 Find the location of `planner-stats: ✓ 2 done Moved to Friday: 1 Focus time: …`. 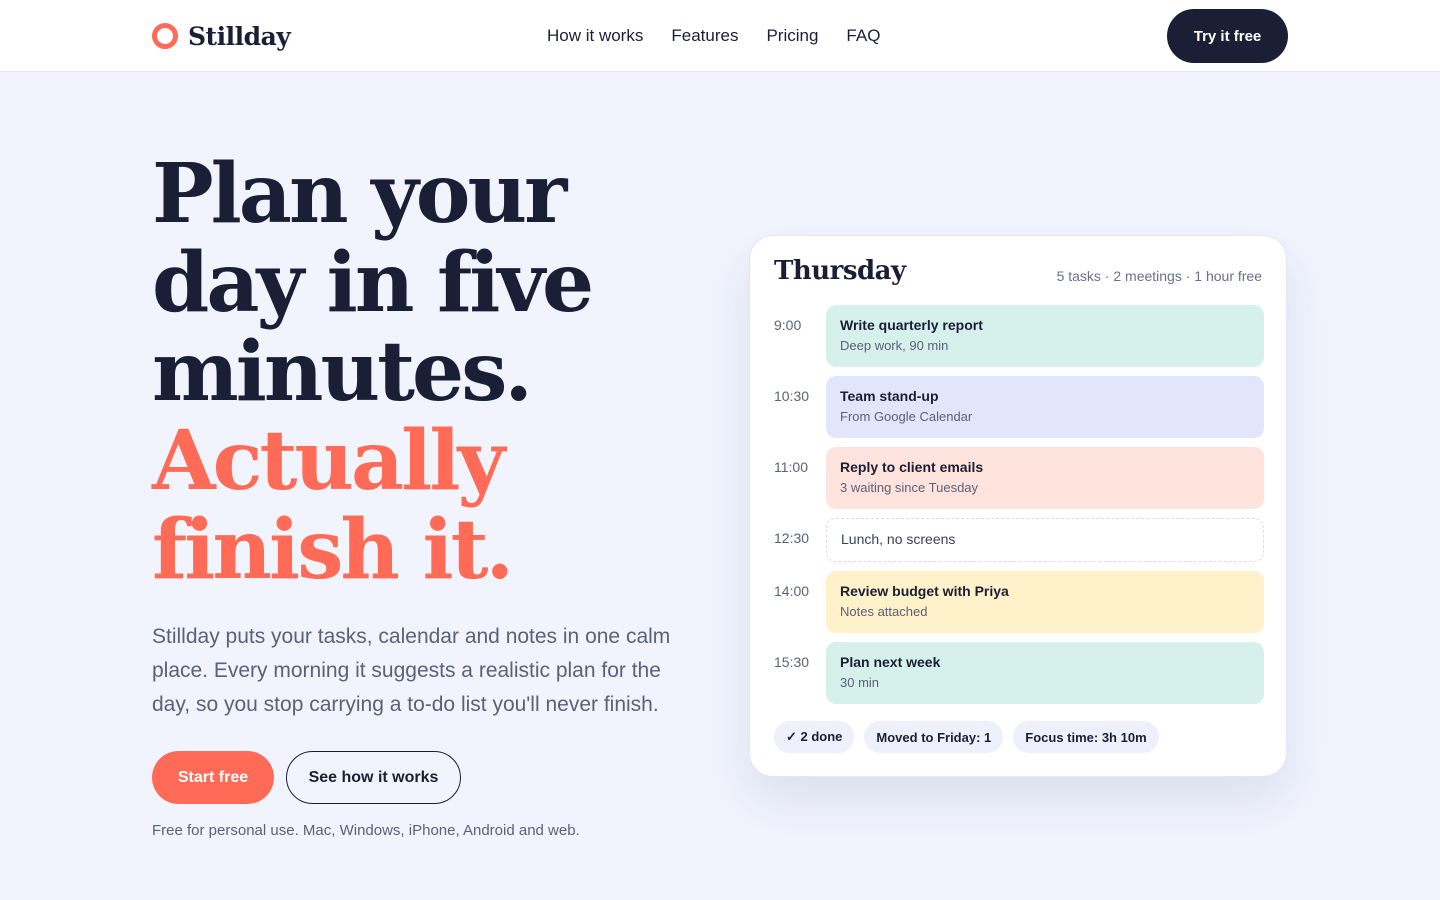

planner-stats: ✓ 2 done Moved to Friday: 1 Focus time: … is located at coordinates (966, 737).